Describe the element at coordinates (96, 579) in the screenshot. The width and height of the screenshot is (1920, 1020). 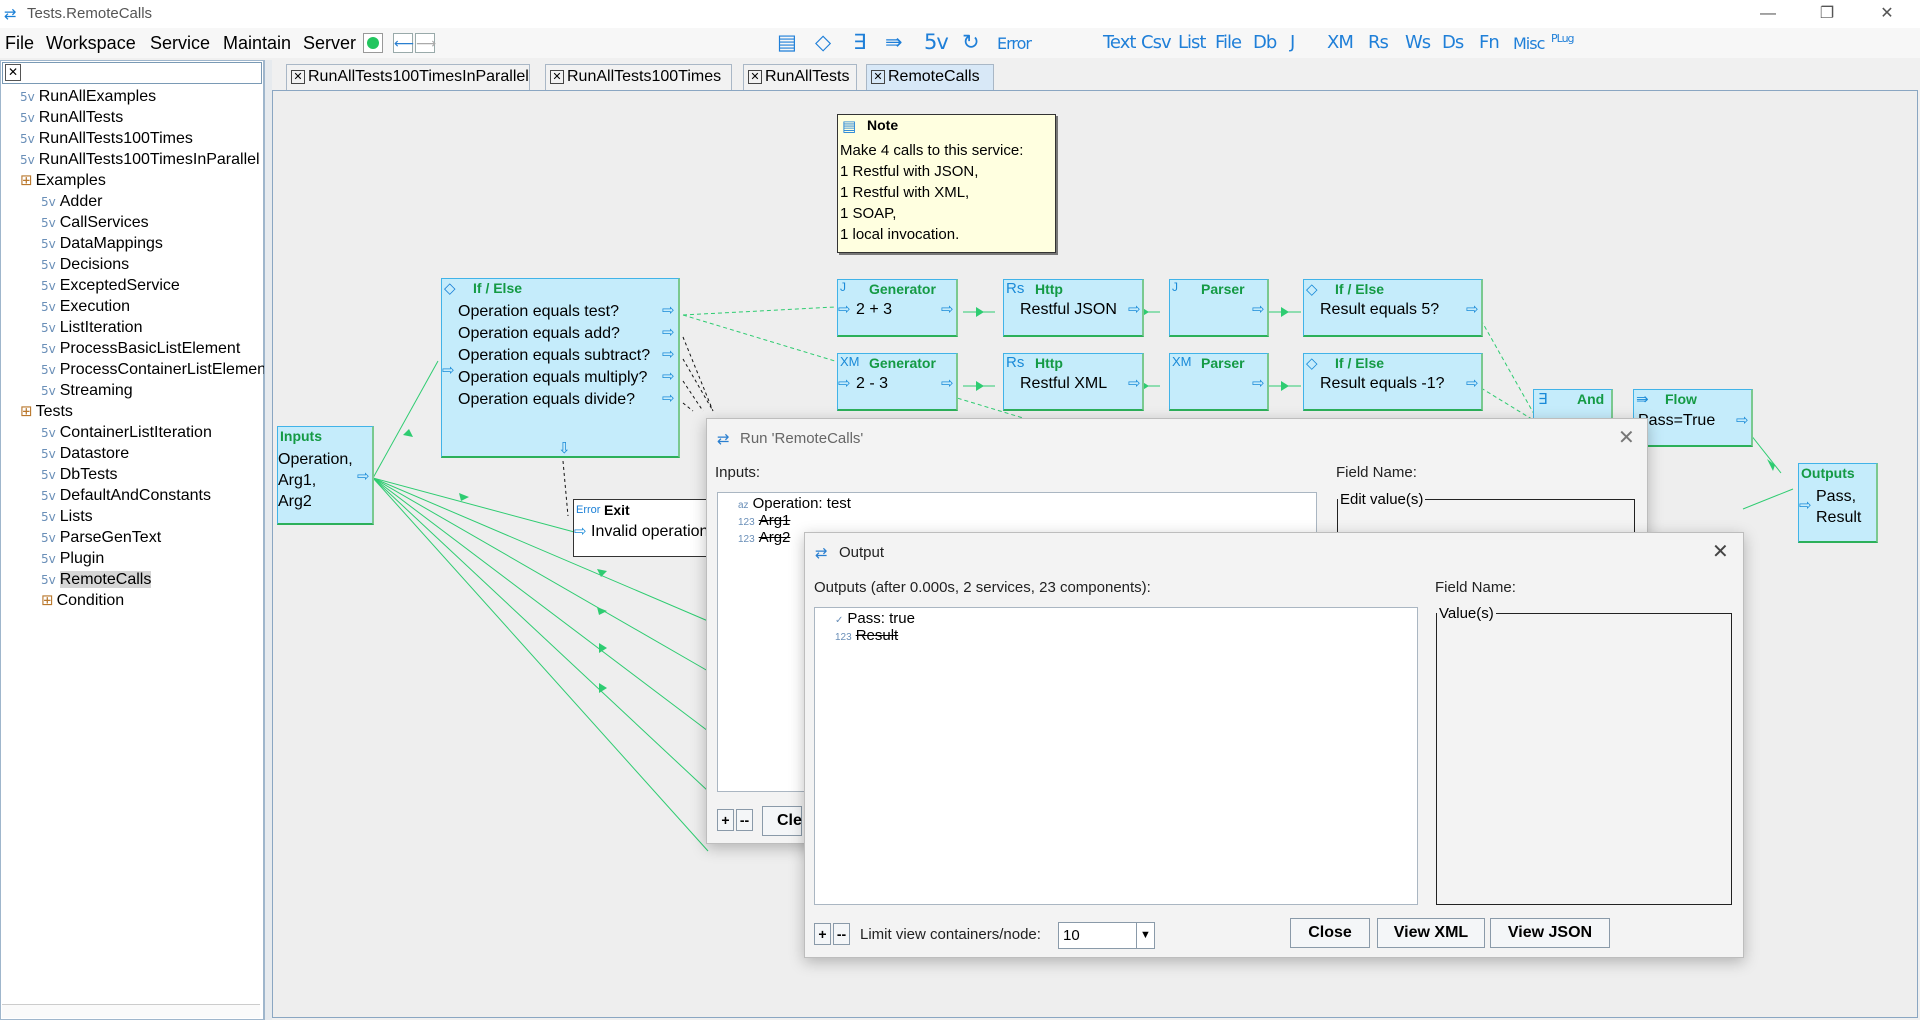
I see `tree-item: 5vRemoteCalls` at that location.